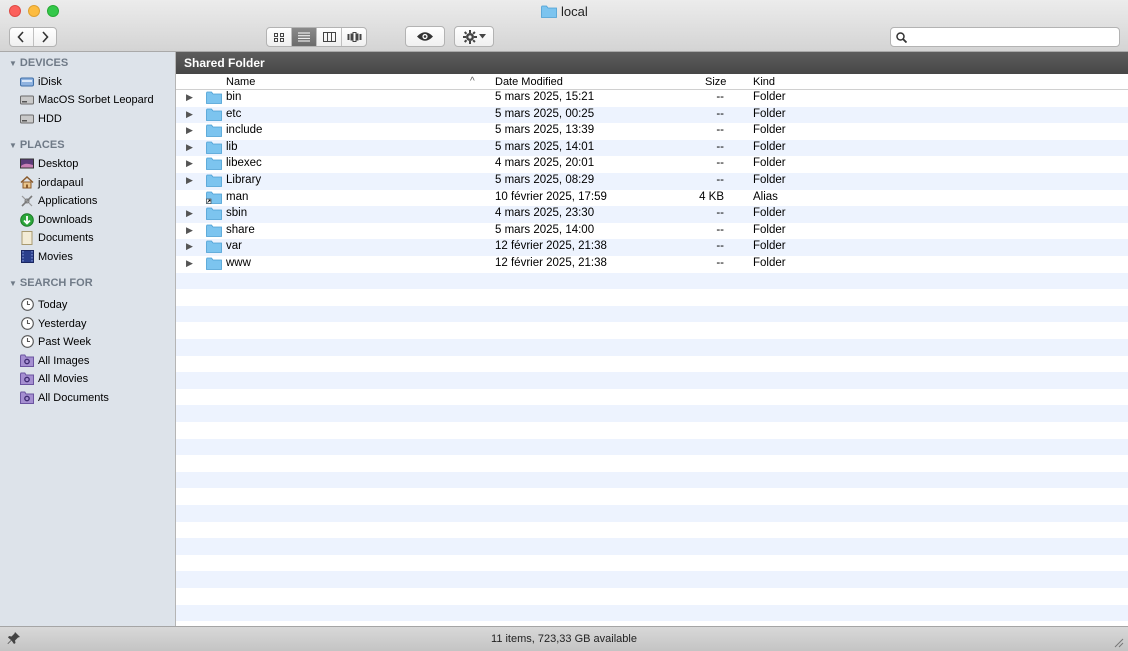 This screenshot has width=1128, height=651. I want to click on column-header-name: Name, so click(240, 82).